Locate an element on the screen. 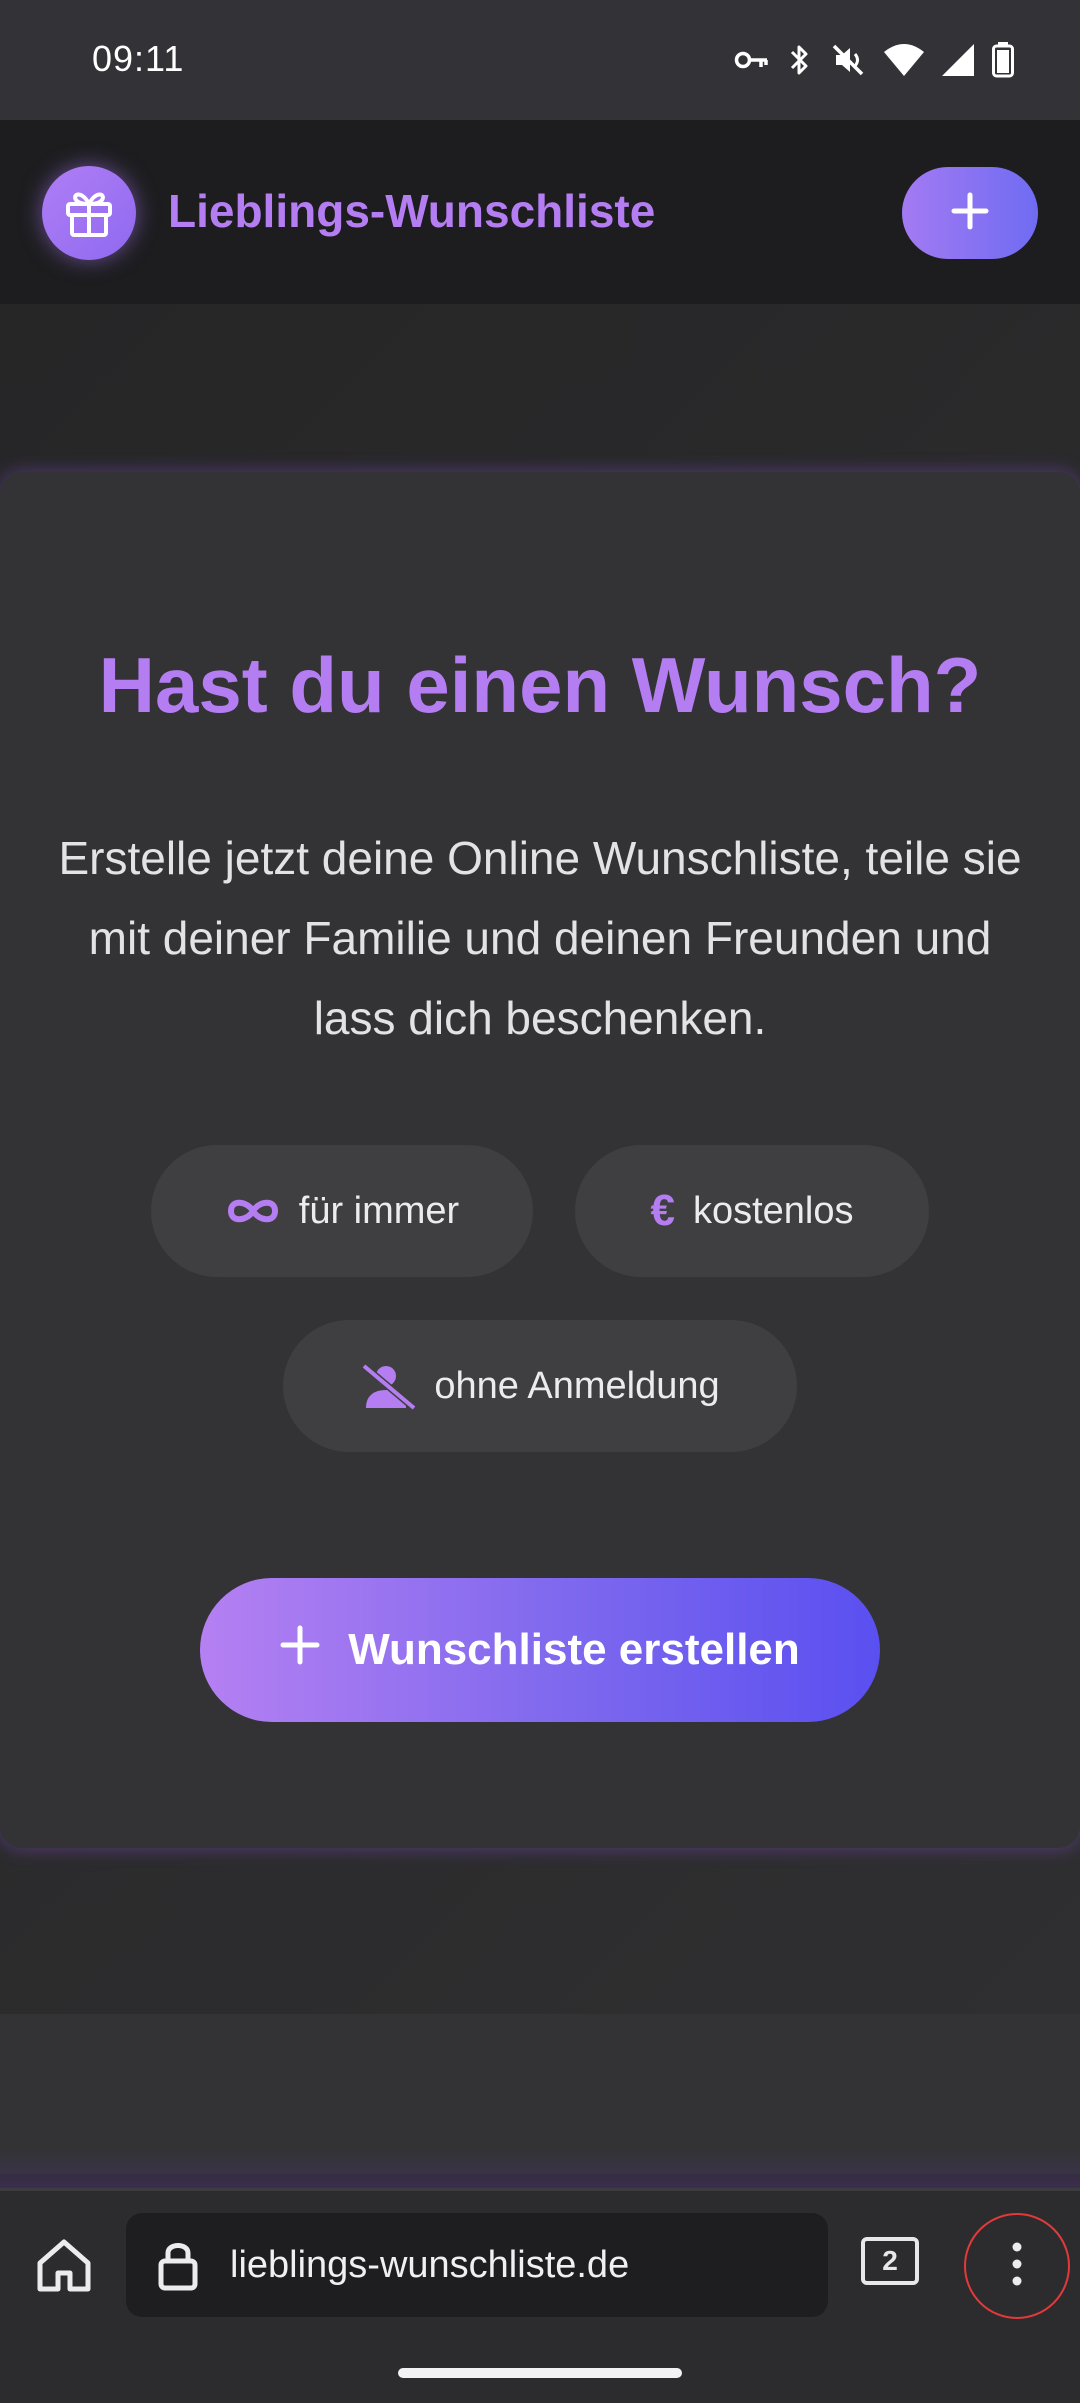  euro-icon: € is located at coordinates (662, 1210).